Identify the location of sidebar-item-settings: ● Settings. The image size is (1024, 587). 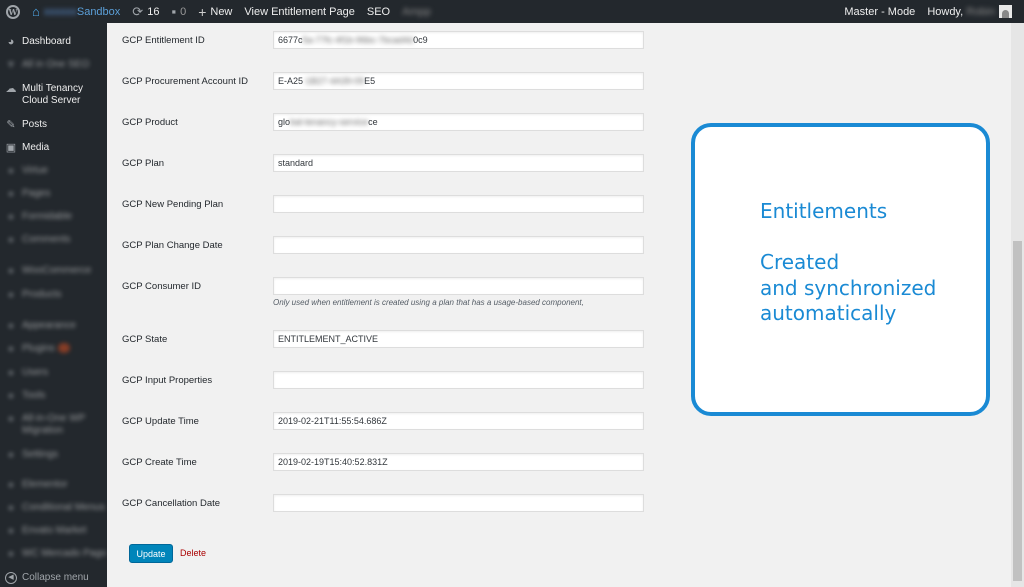
(53, 455).